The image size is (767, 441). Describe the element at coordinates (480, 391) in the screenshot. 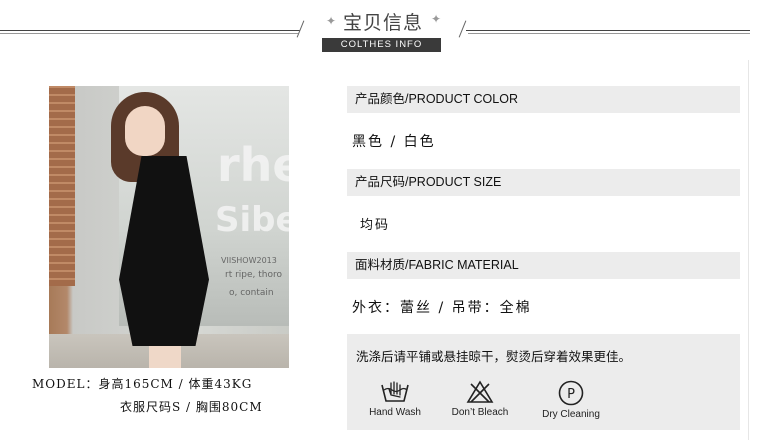

I see `dont-bleach-icon` at that location.